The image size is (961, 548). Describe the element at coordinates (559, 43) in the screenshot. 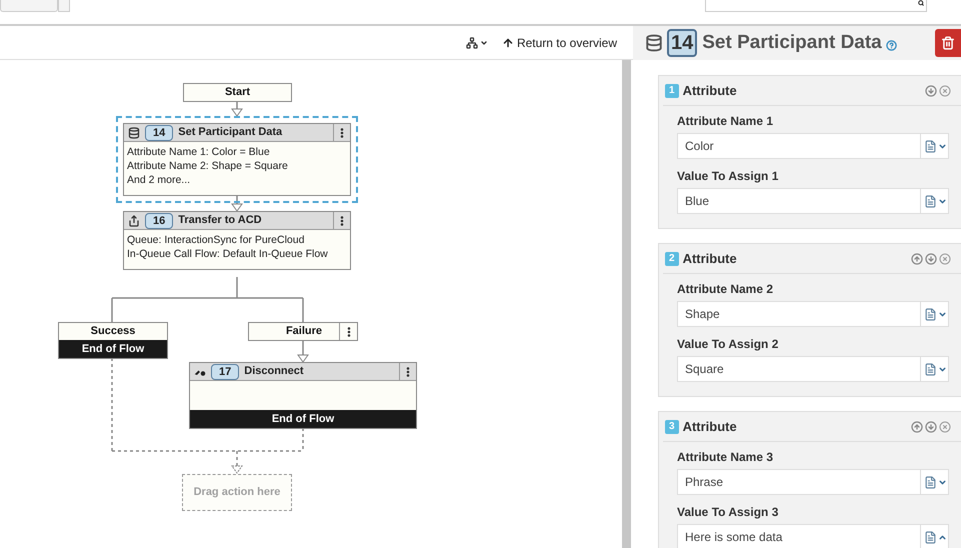

I see `return-link: Return to overview` at that location.